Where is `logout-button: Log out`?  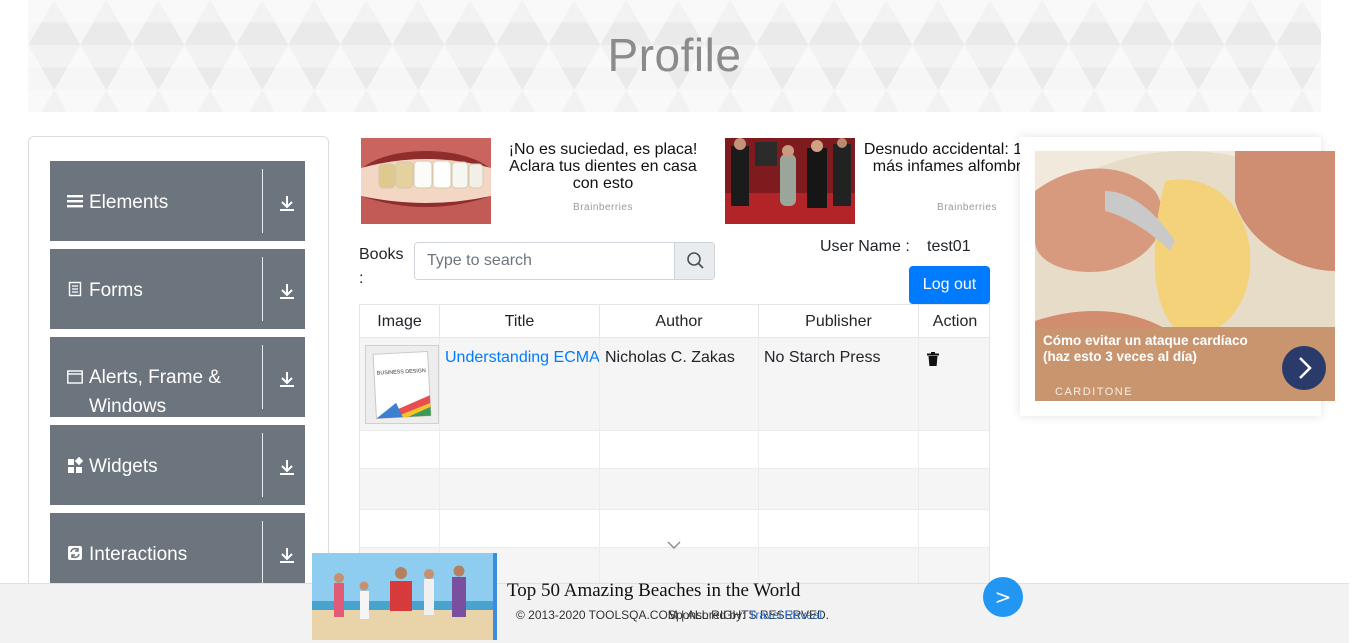 logout-button: Log out is located at coordinates (949, 285).